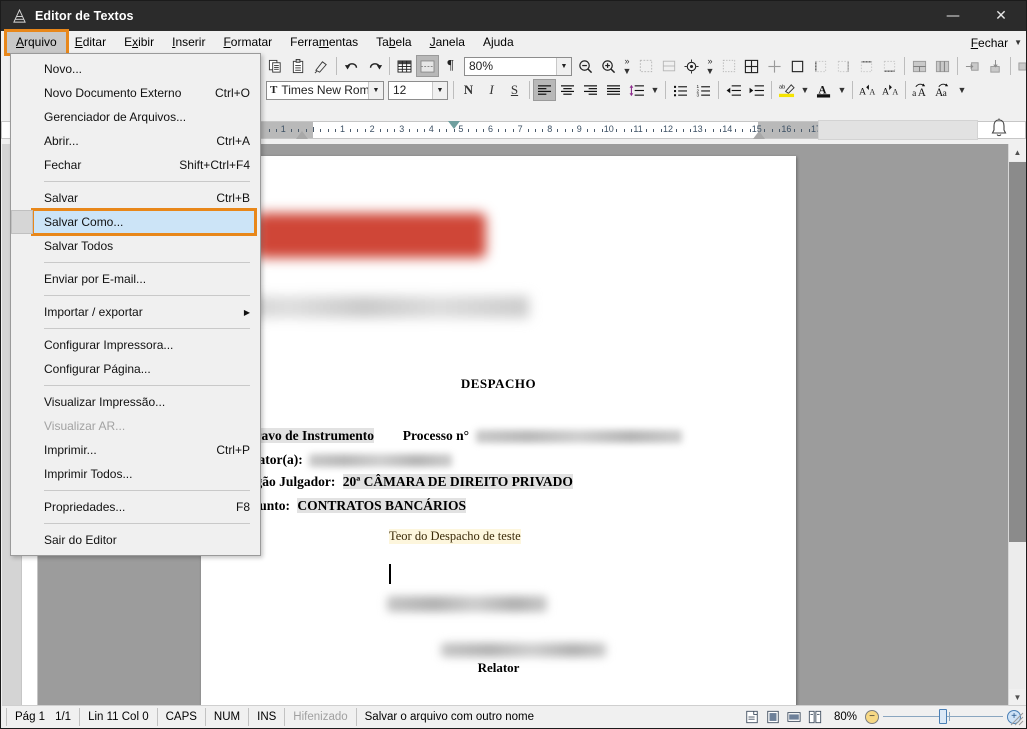  Describe the element at coordinates (919, 66) in the screenshot. I see `merge-cells-icon` at that location.